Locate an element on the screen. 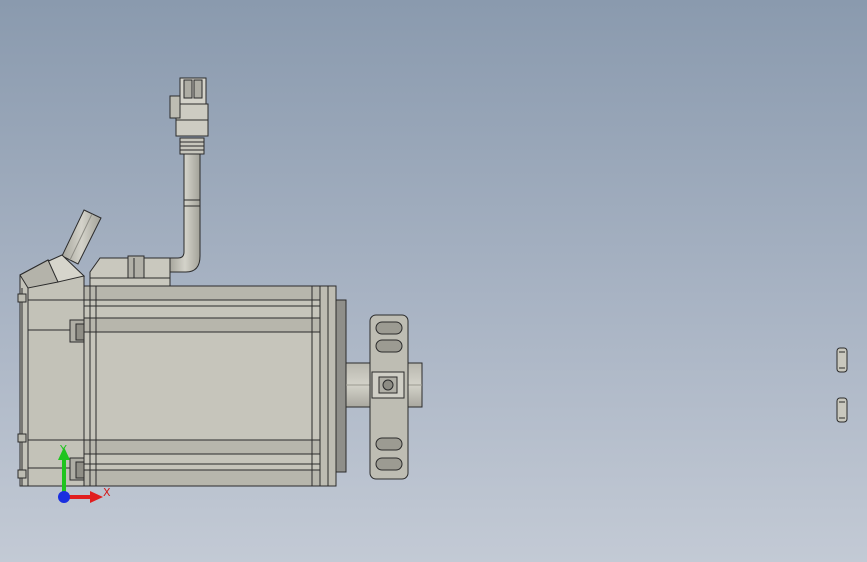 The height and width of the screenshot is (562, 867). loose-pin-parts is located at coordinates (842, 385).